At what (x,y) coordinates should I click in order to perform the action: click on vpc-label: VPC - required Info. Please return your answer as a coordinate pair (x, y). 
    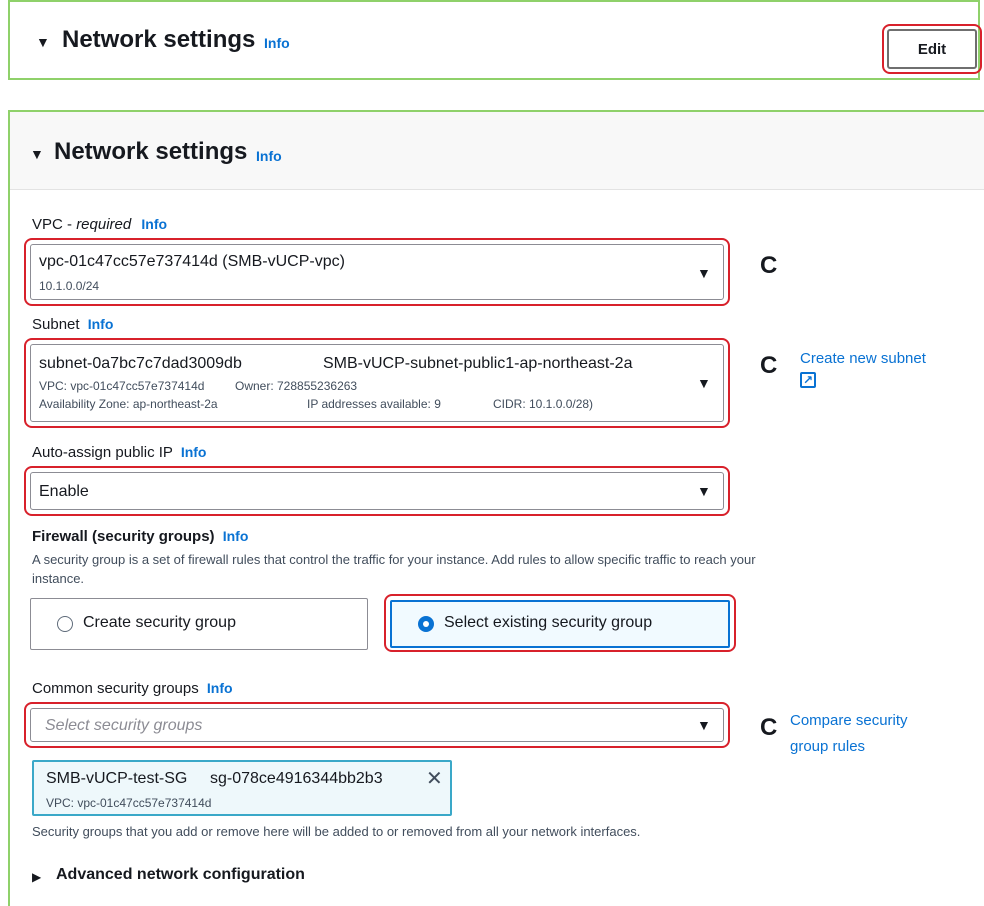
    Looking at the image, I should click on (99, 224).